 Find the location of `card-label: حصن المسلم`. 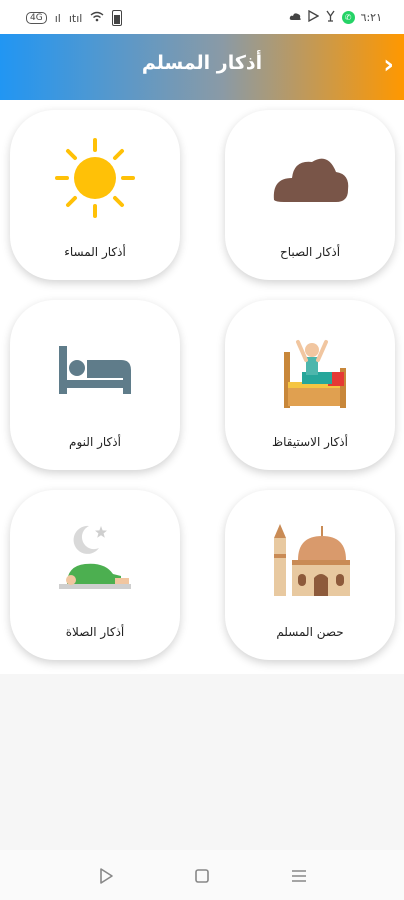

card-label: حصن المسلم is located at coordinates (310, 632).